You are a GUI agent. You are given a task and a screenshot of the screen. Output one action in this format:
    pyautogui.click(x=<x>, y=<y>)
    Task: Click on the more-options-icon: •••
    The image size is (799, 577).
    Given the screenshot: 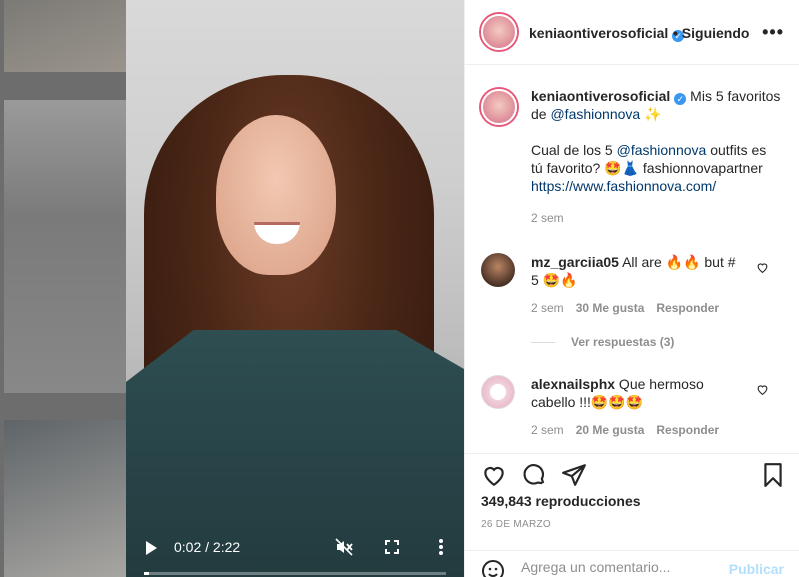 What is the action you would take?
    pyautogui.click(x=773, y=32)
    